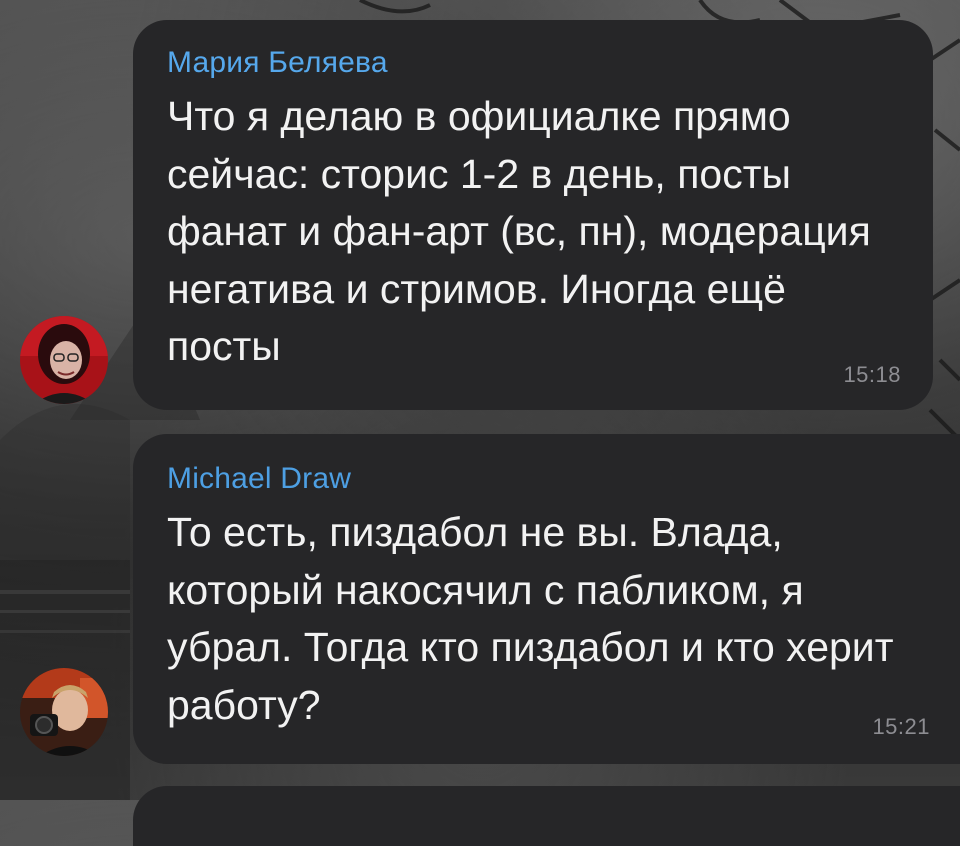  Describe the element at coordinates (901, 726) in the screenshot. I see `message-time: 15:21` at that location.